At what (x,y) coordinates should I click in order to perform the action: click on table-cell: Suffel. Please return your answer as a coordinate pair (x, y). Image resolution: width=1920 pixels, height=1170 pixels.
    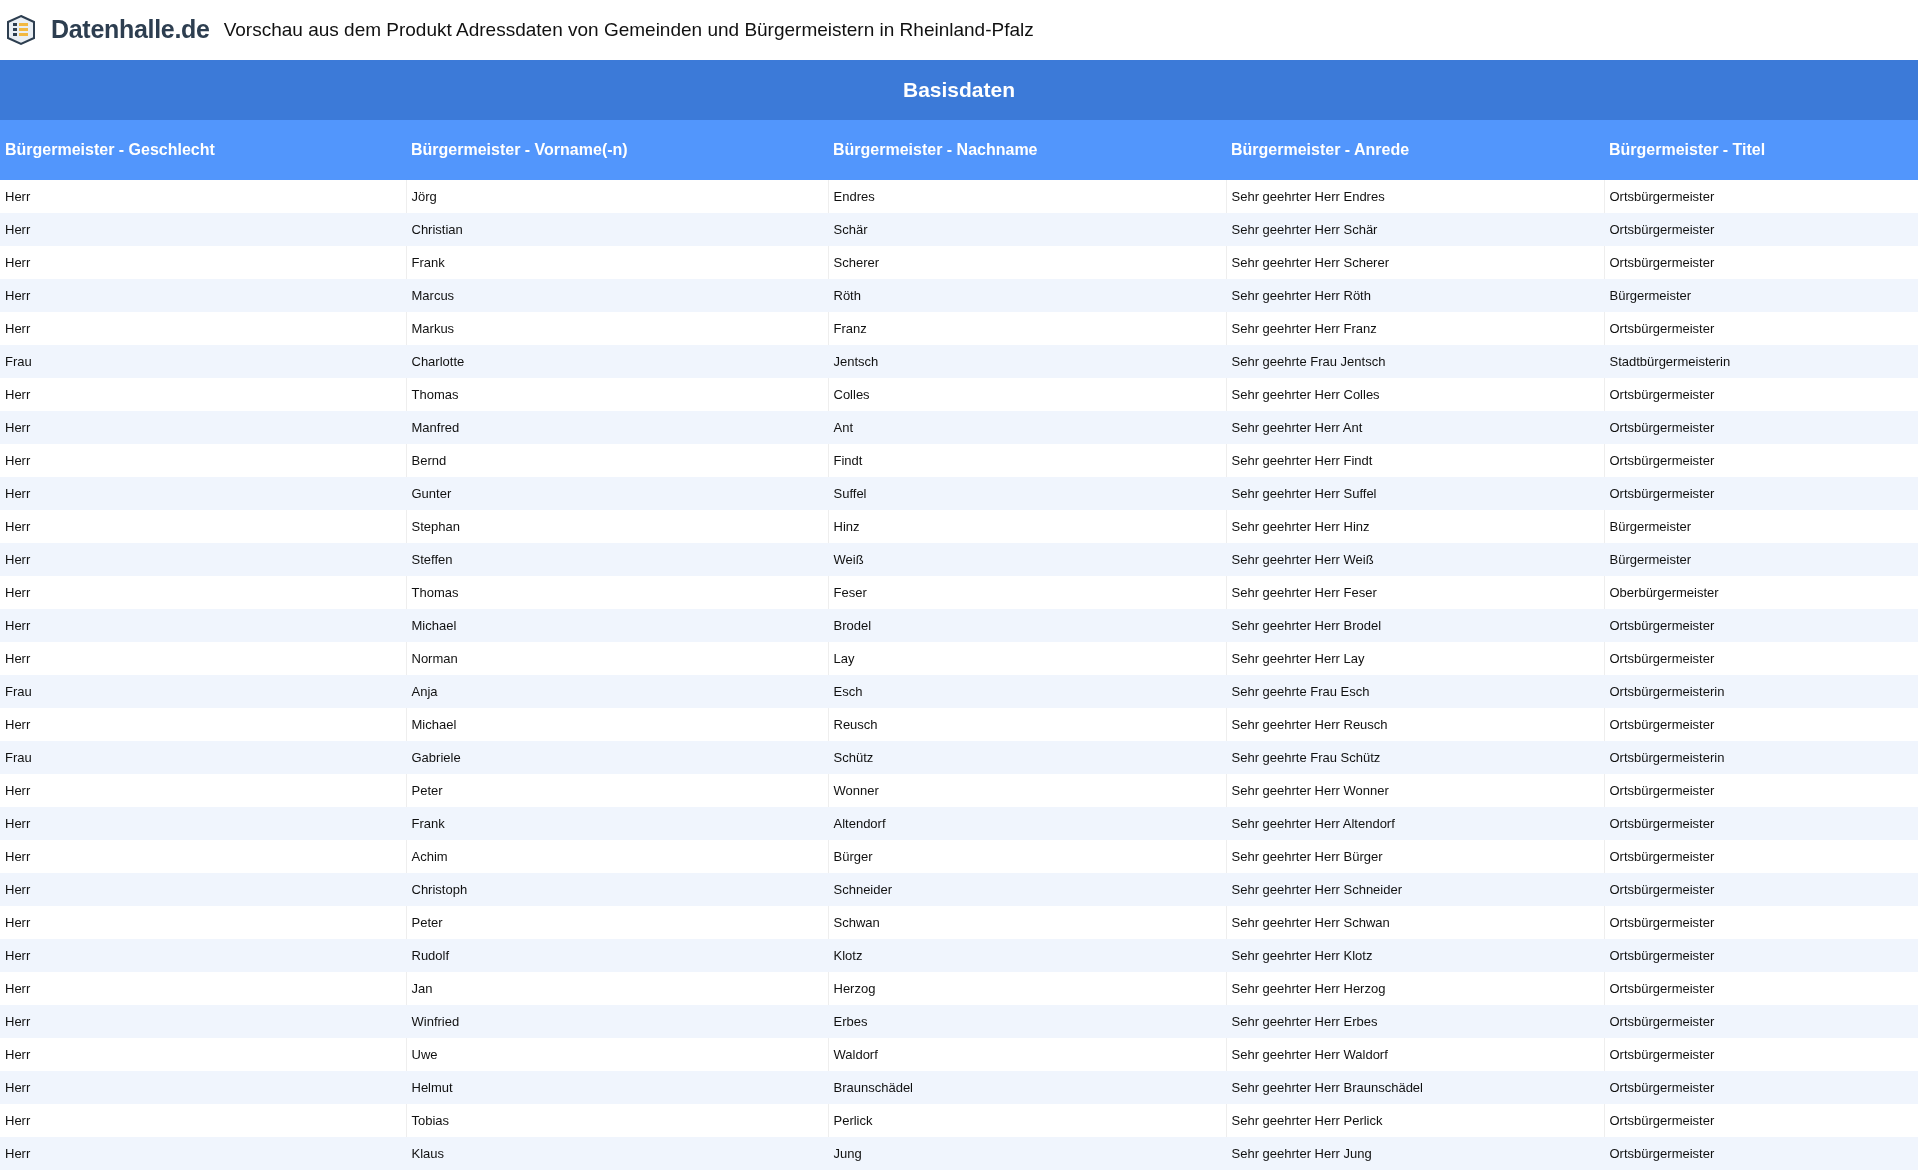
    Looking at the image, I should click on (1027, 493).